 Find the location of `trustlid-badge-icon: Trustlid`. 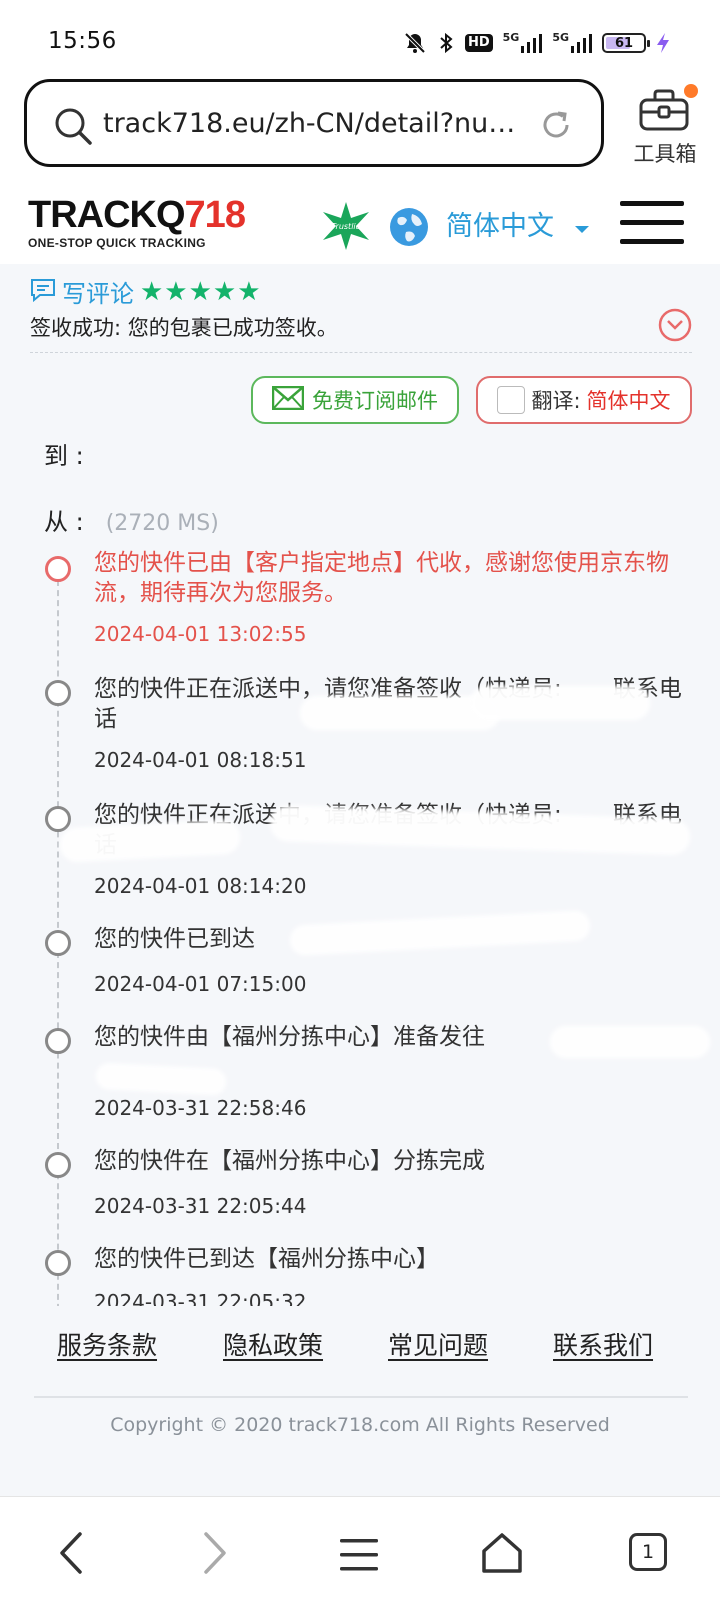

trustlid-badge-icon: Trustlid is located at coordinates (346, 228).